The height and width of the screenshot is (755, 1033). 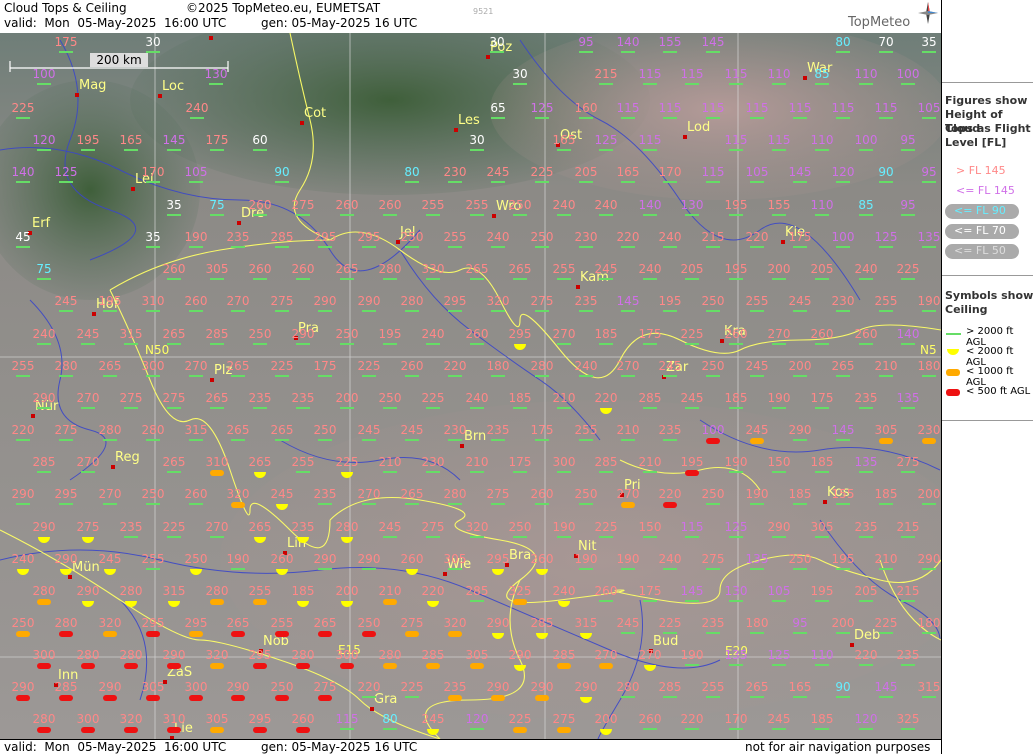 I want to click on cloud-top-label: 285, so click(x=477, y=591).